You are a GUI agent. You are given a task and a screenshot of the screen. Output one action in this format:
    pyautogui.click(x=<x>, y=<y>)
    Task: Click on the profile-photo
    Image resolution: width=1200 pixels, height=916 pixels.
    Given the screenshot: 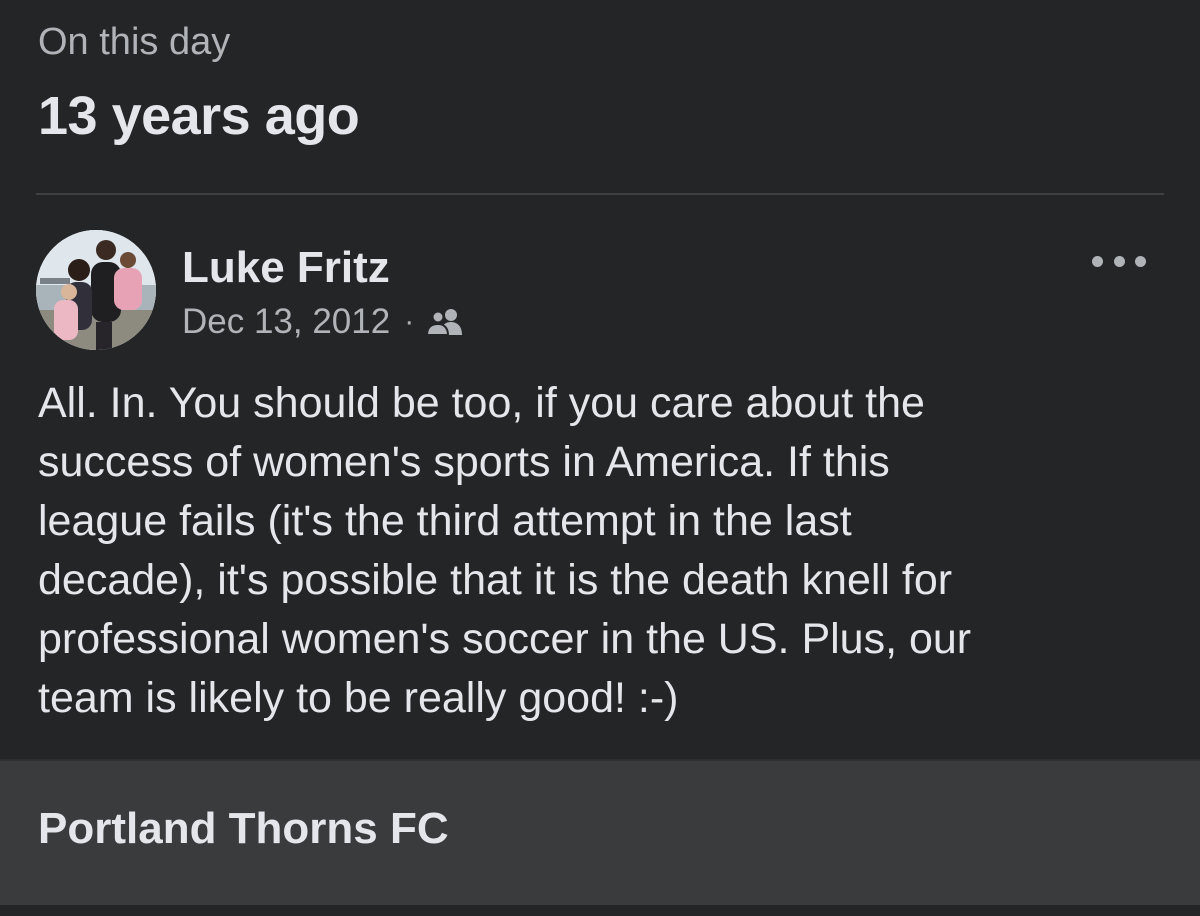 What is the action you would take?
    pyautogui.click(x=96, y=290)
    